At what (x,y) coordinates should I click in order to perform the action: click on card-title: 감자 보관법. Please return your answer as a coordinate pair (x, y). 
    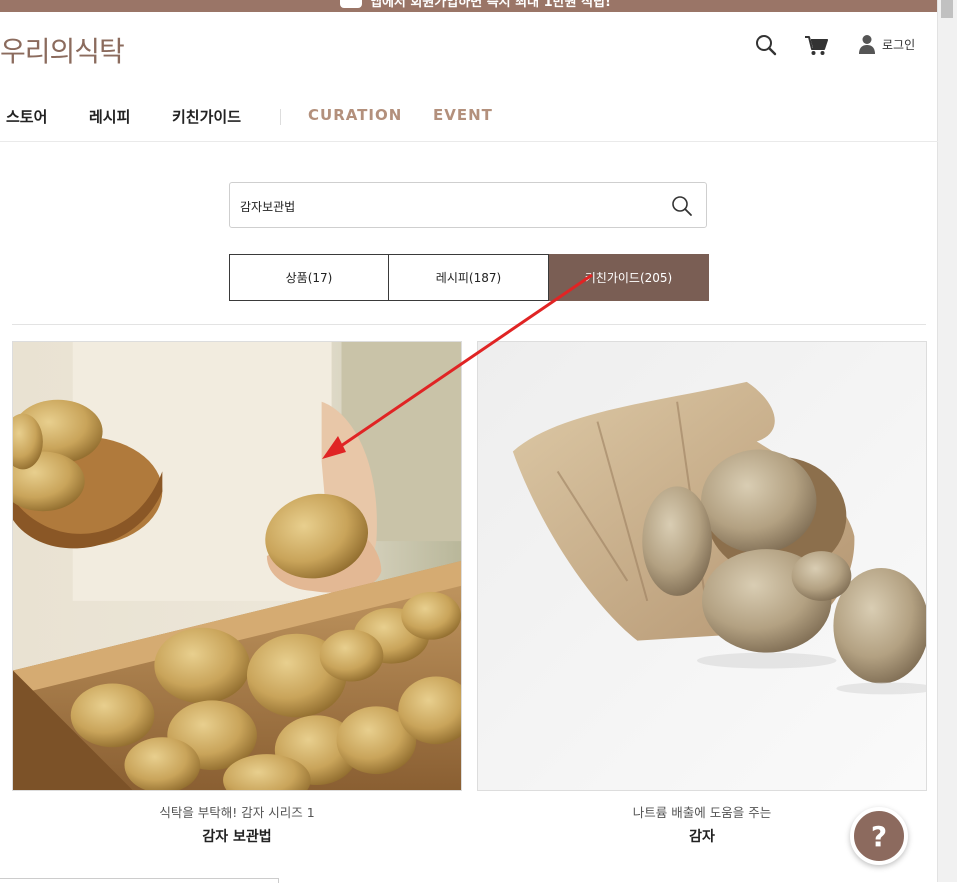
    Looking at the image, I should click on (237, 837).